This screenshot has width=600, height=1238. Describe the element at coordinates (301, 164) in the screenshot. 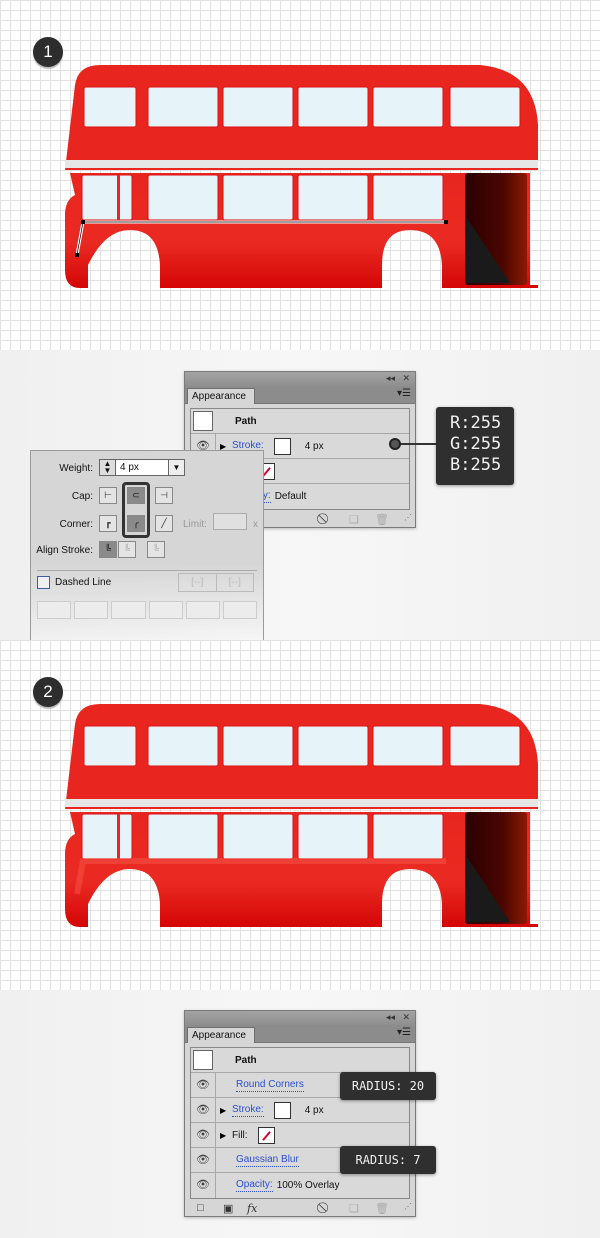

I see `bus-divider-strip` at that location.